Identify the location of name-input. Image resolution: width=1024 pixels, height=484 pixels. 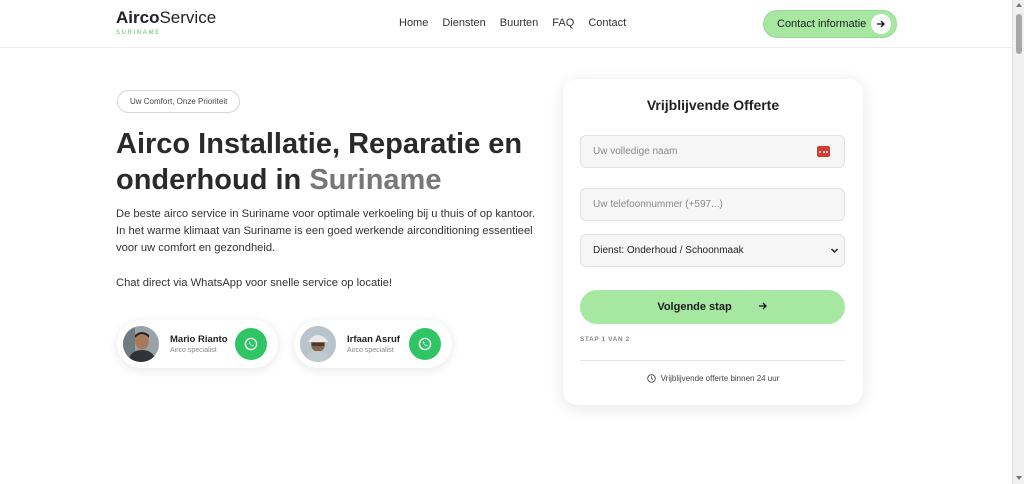
(712, 151).